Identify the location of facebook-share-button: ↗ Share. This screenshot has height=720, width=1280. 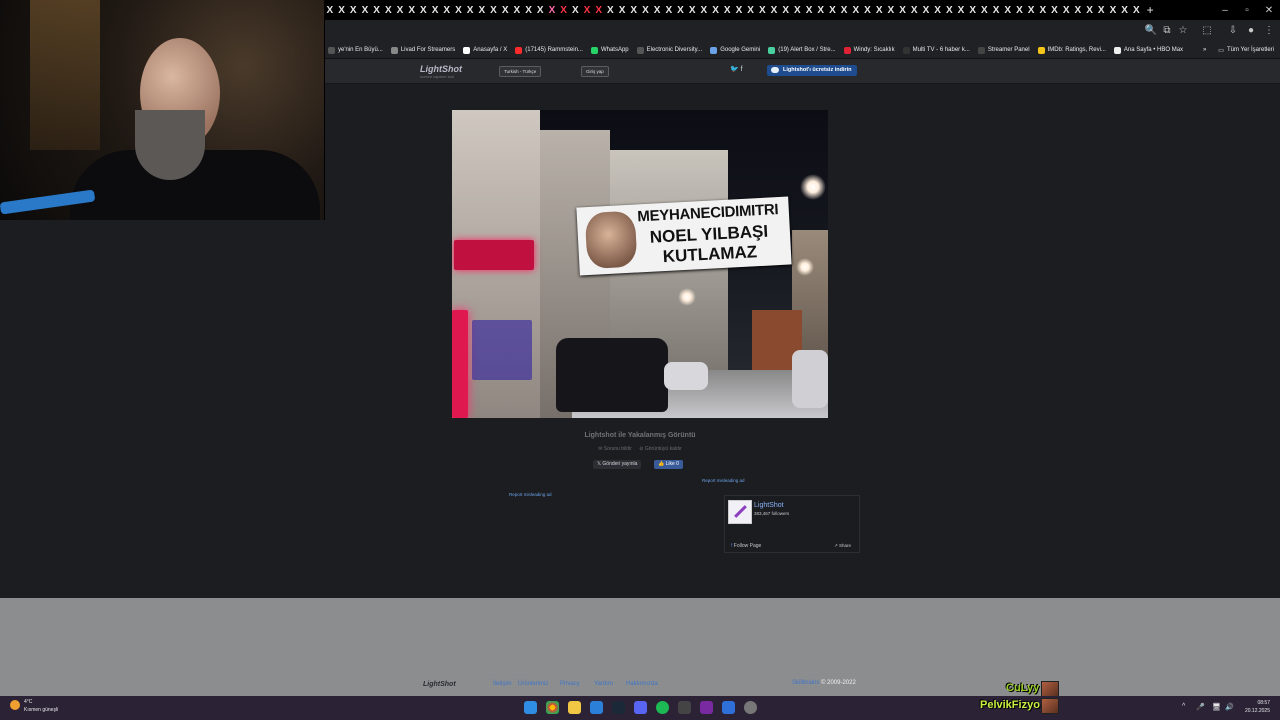
(842, 546).